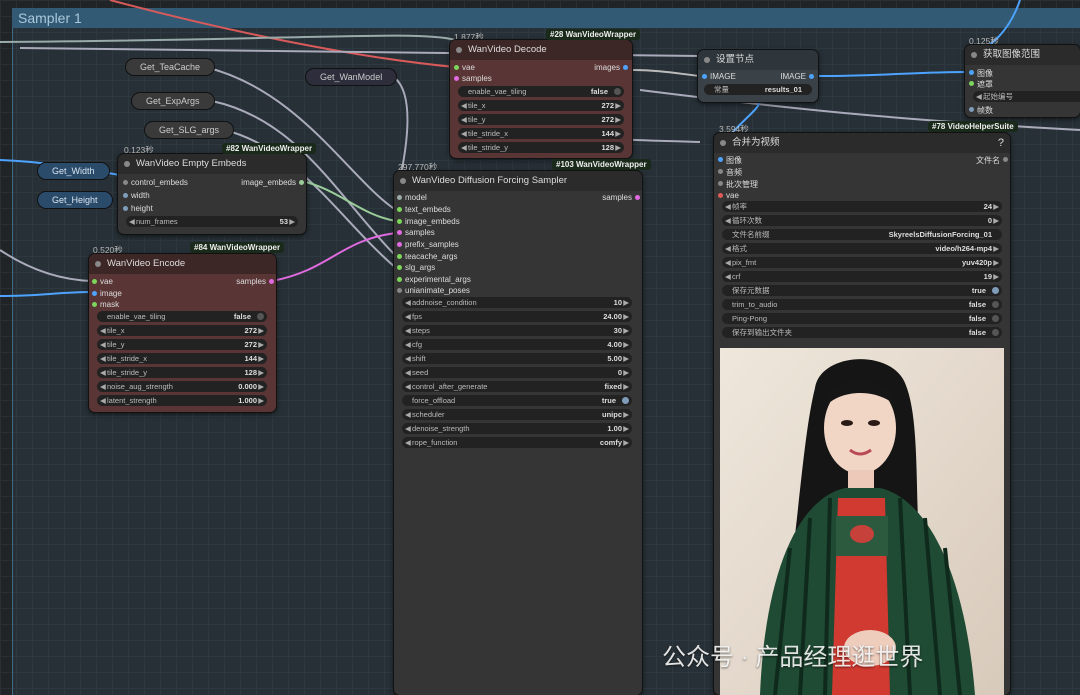 The height and width of the screenshot is (695, 1080). Describe the element at coordinates (416, 267) in the screenshot. I see `sampler-input-slg-args: slg_args` at that location.